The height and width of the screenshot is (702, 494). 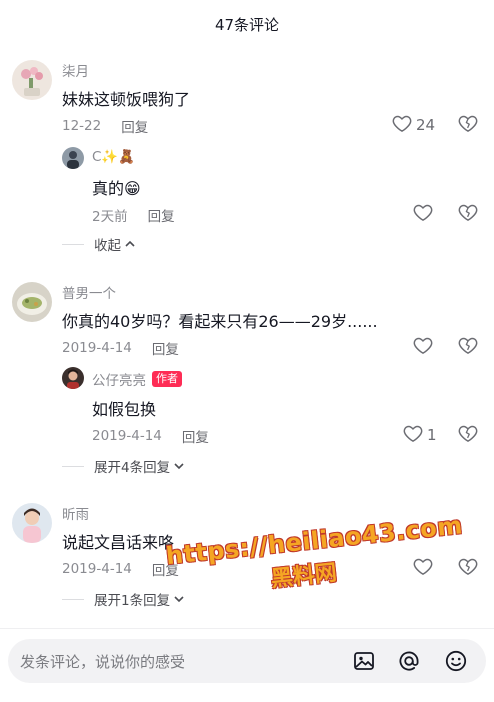 I want to click on comment-author: 普男一个, so click(x=89, y=292).